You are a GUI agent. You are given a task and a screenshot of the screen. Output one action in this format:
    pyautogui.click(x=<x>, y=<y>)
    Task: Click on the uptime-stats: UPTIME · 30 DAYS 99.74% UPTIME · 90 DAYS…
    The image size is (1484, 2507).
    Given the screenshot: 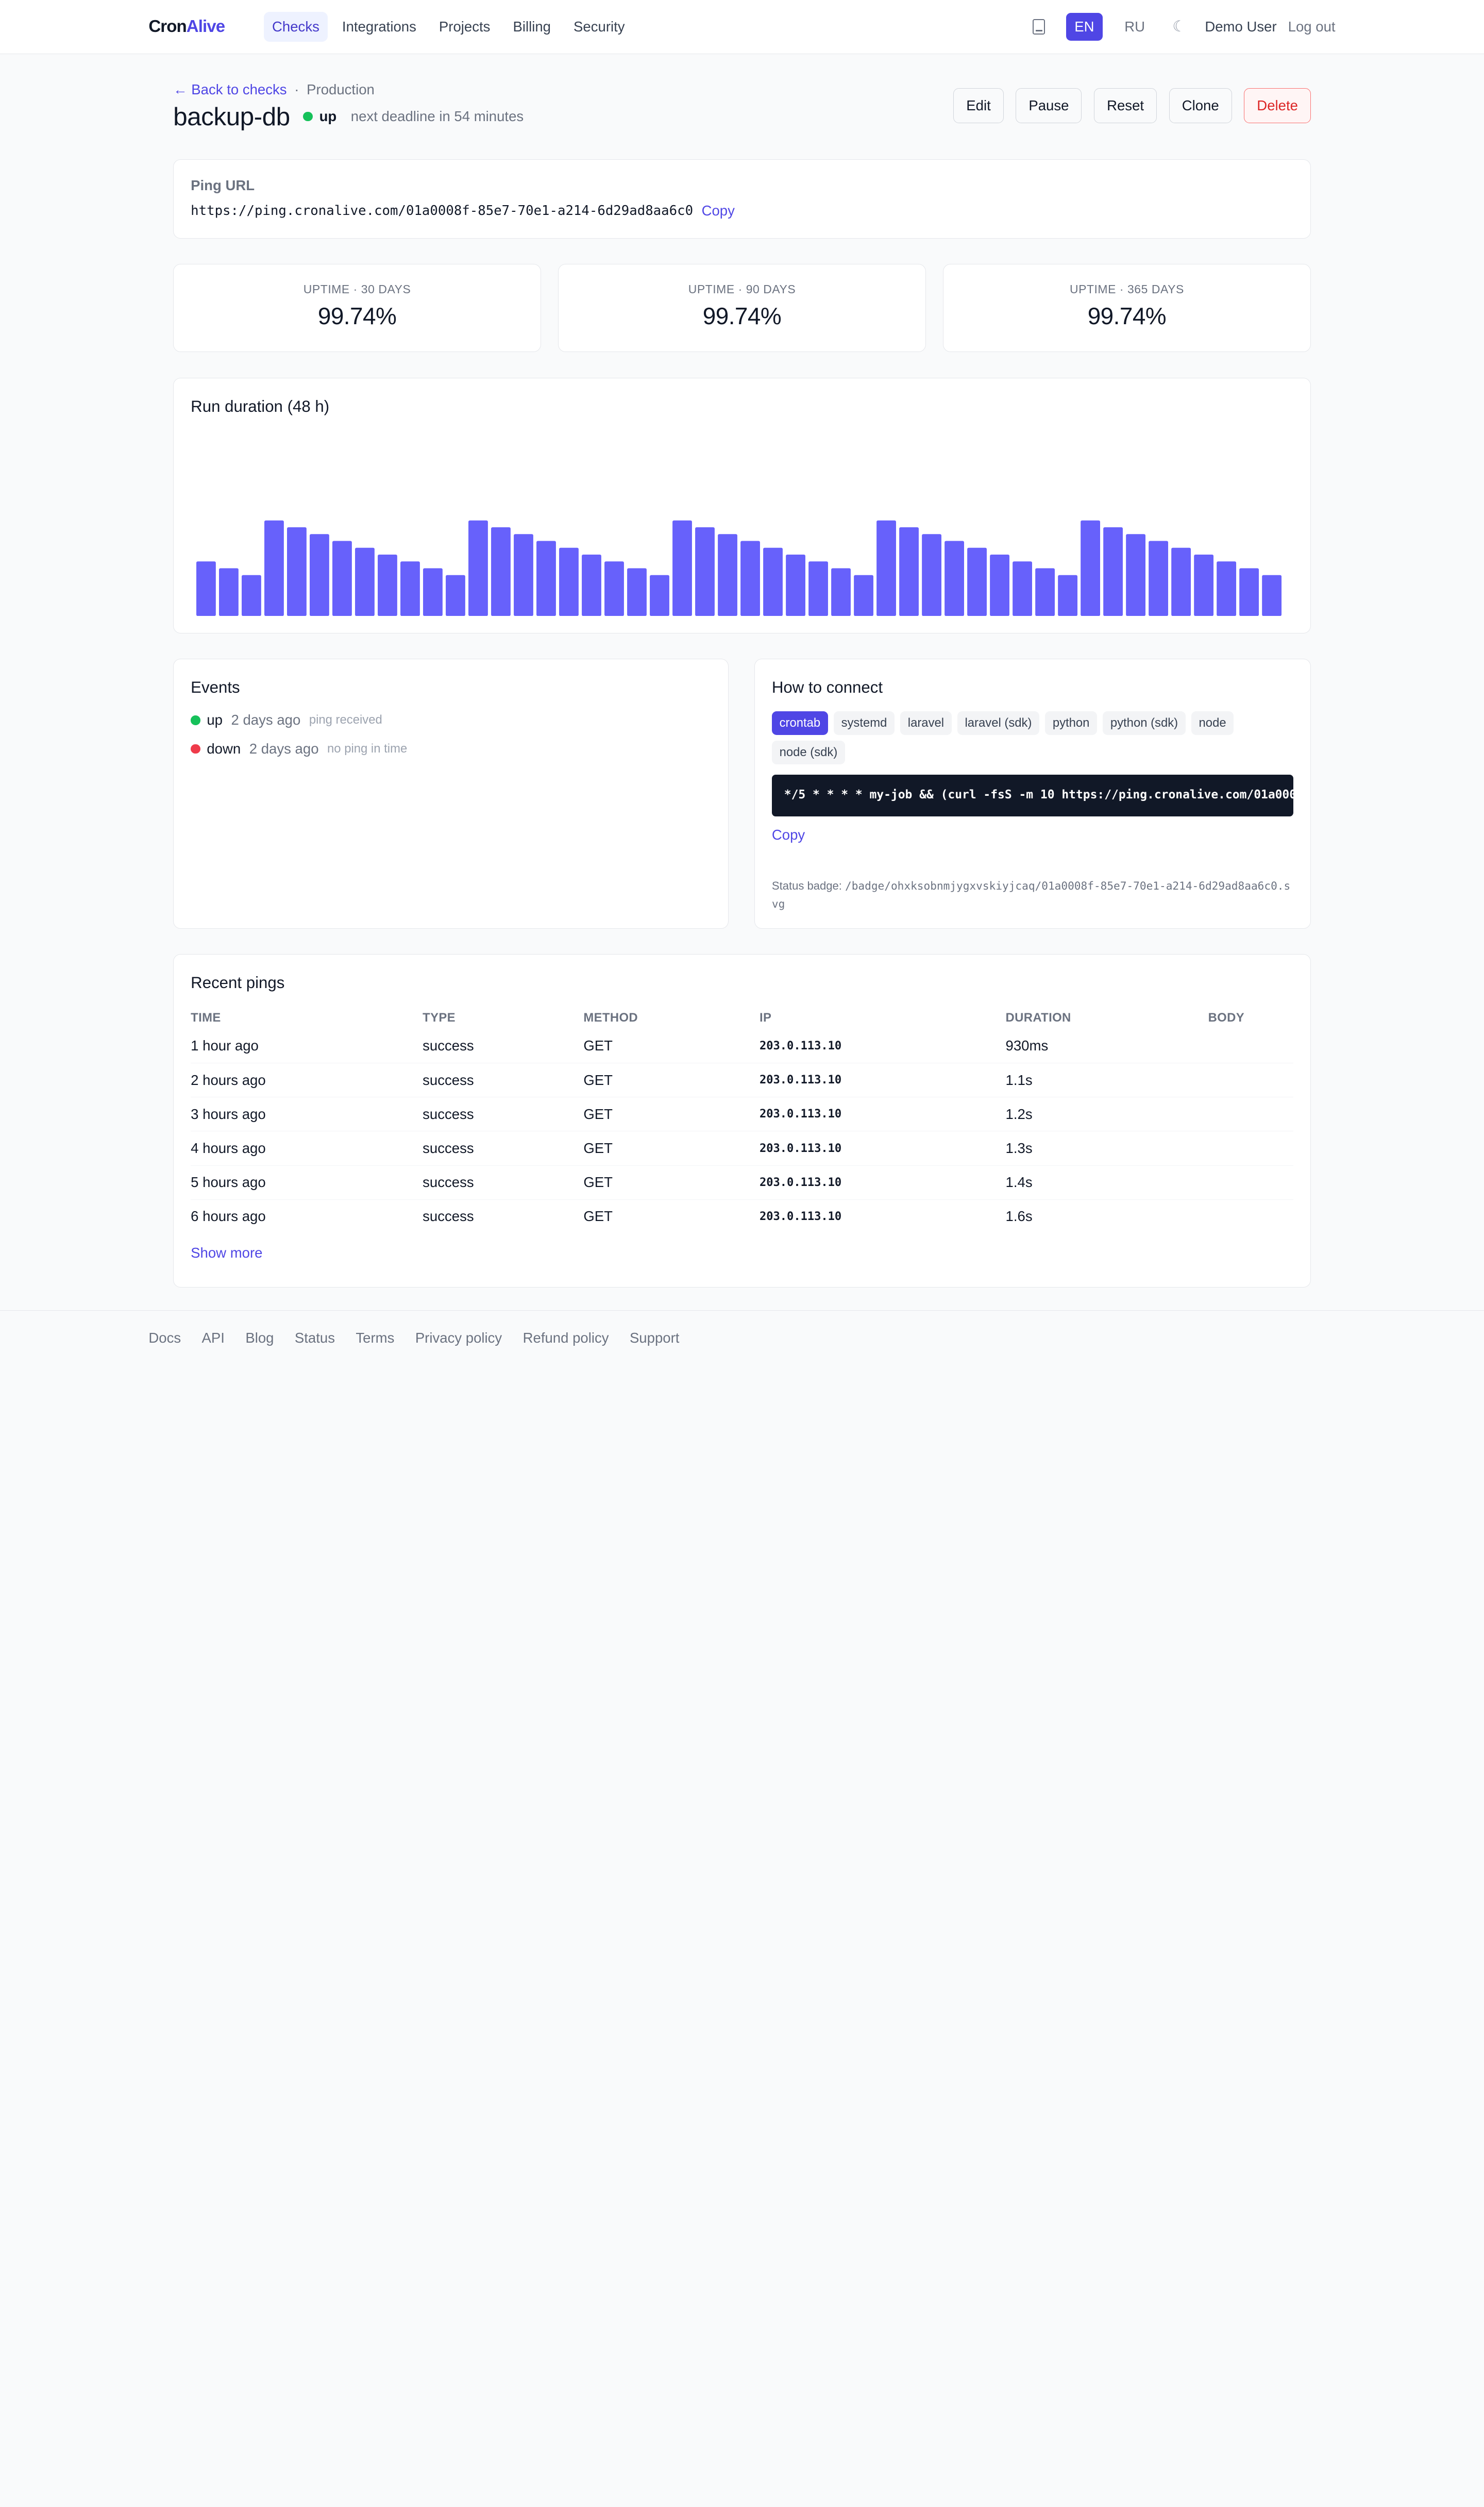 What is the action you would take?
    pyautogui.click(x=742, y=308)
    